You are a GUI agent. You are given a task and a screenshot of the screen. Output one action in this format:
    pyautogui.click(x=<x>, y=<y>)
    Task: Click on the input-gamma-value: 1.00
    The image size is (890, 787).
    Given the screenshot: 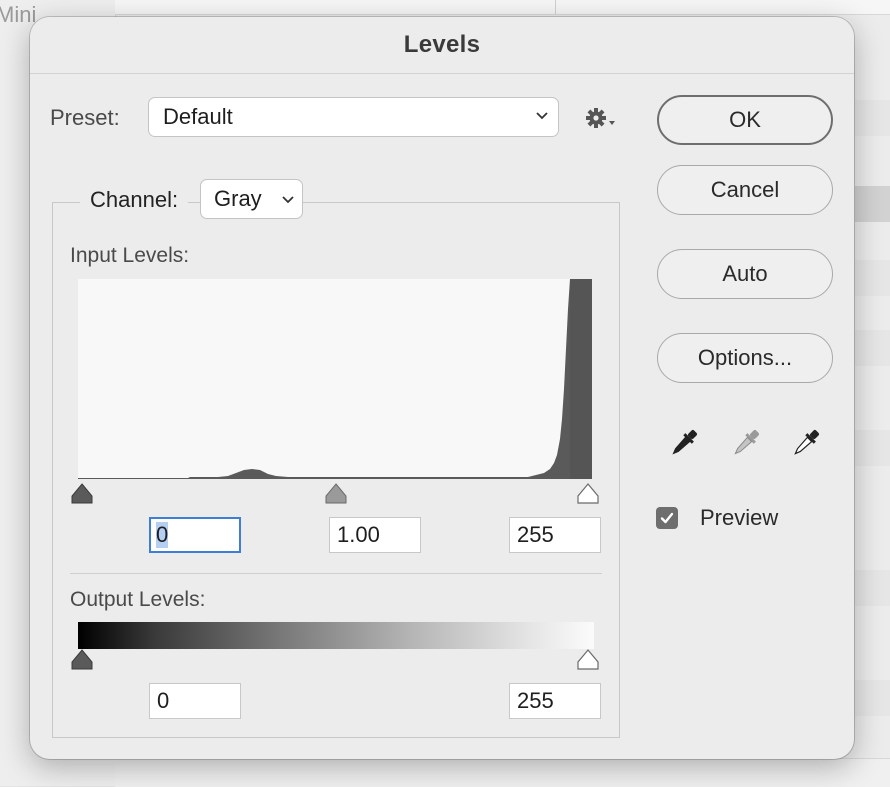 What is the action you would take?
    pyautogui.click(x=358, y=534)
    